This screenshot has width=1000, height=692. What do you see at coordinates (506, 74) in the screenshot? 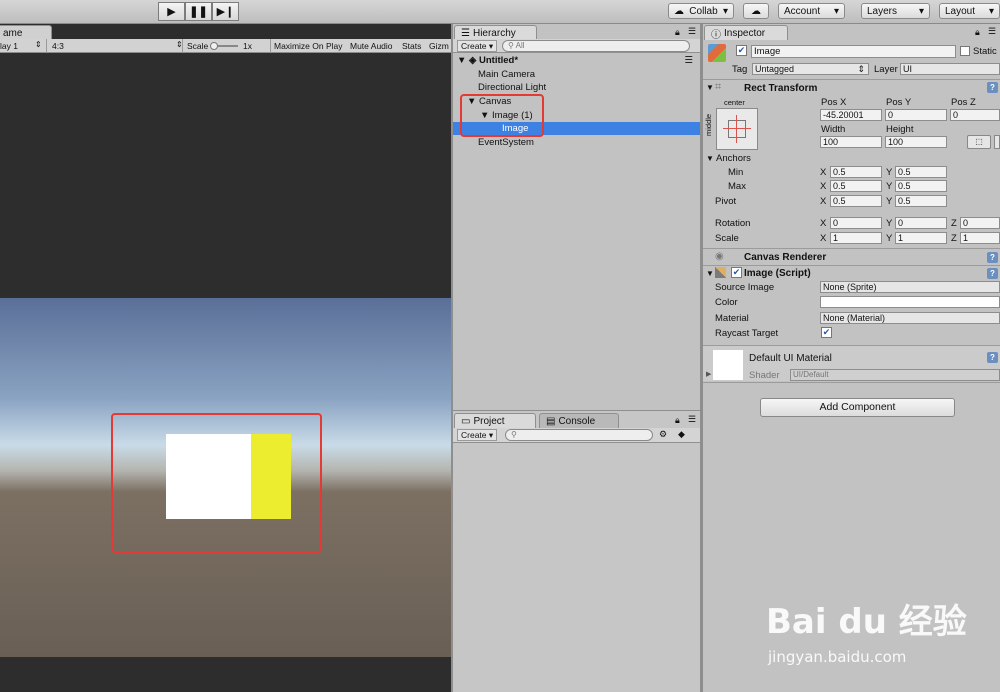
I see `hierarchy-item-main-camera: Main Camera` at bounding box center [506, 74].